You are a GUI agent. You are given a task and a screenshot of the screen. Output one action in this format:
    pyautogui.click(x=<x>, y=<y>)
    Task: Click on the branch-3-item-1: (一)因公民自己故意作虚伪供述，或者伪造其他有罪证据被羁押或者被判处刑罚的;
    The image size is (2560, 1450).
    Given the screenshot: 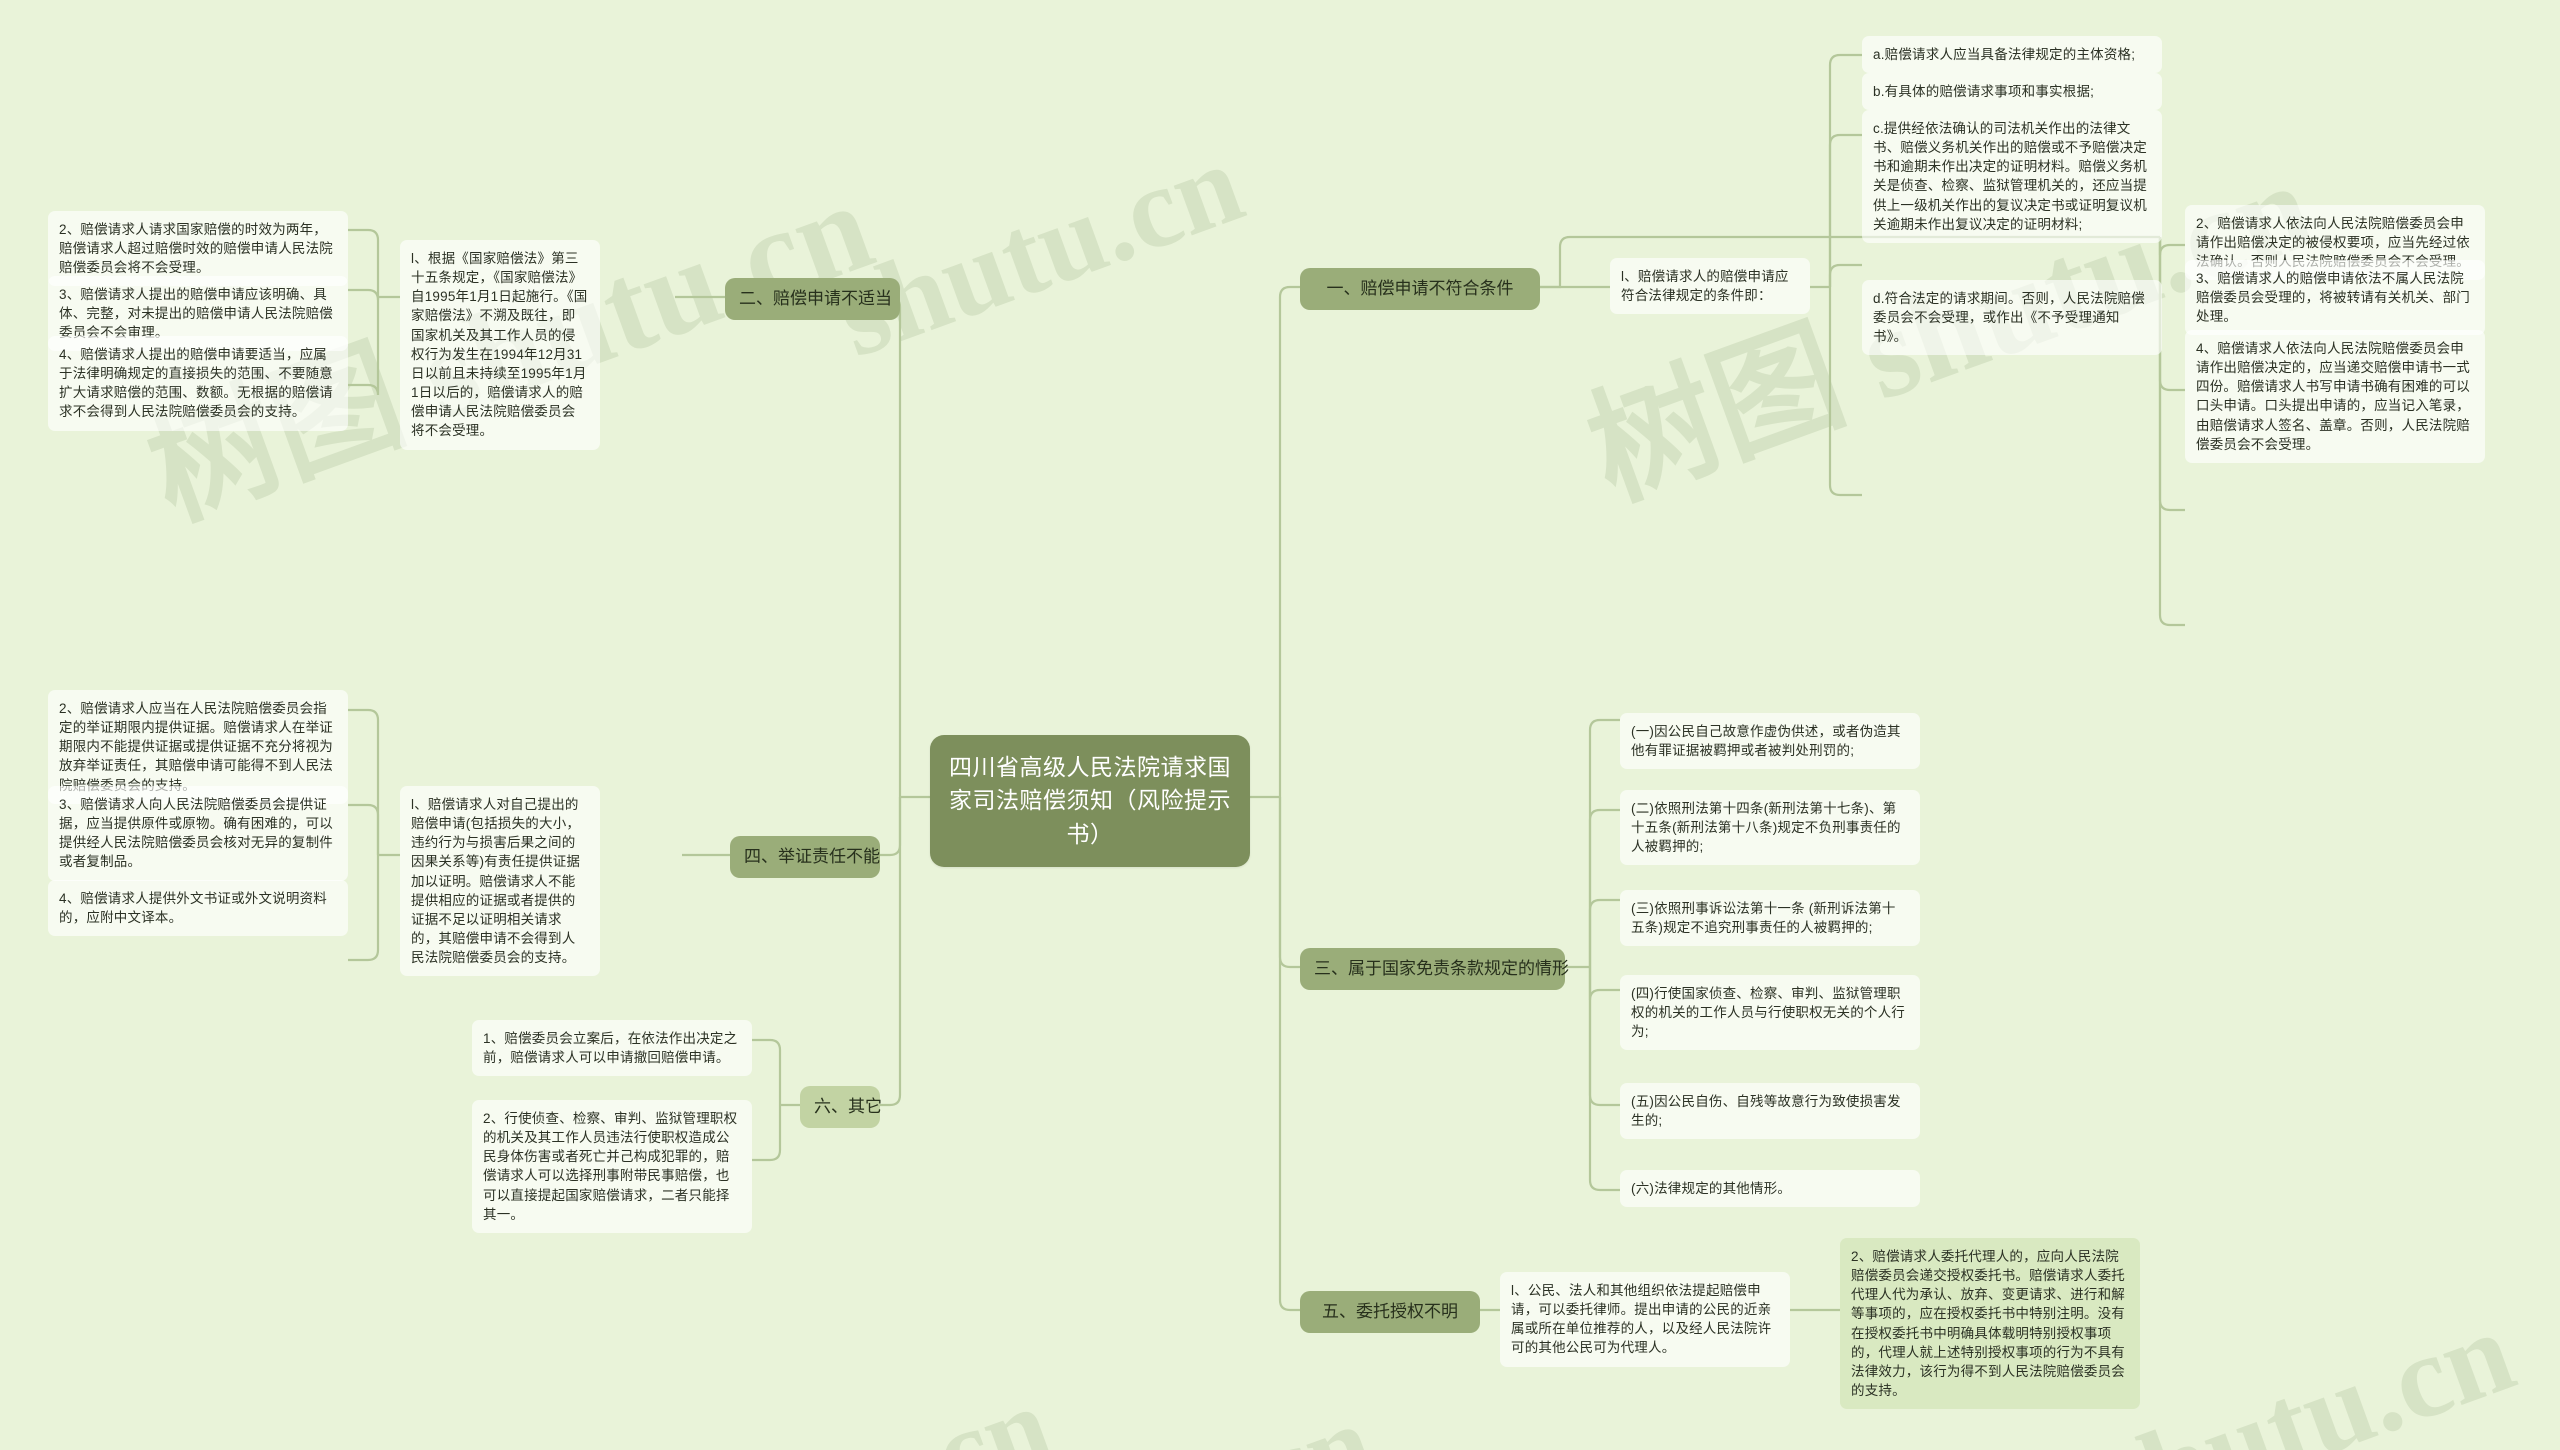 What is the action you would take?
    pyautogui.click(x=1770, y=741)
    